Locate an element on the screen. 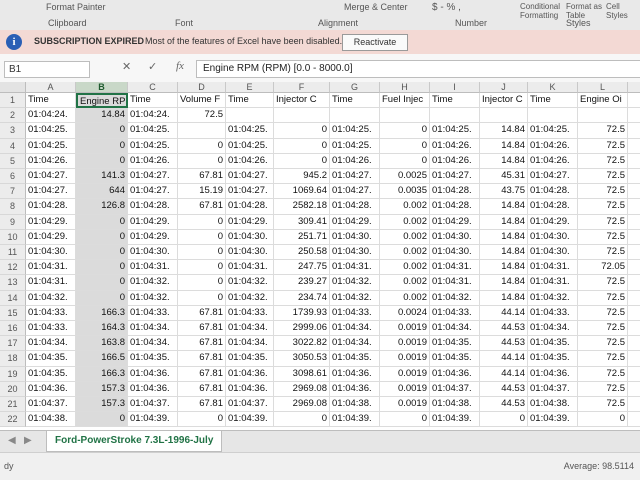 This screenshot has height=480, width=640. column-header-b: B is located at coordinates (102, 87).